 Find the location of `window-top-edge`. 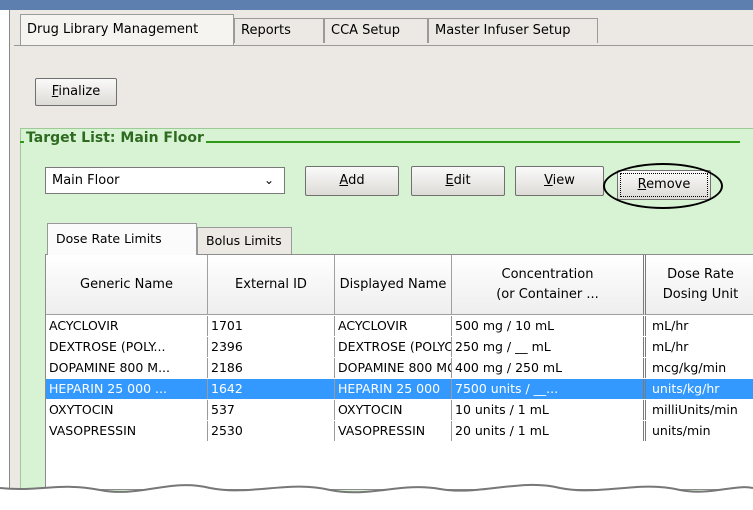

window-top-edge is located at coordinates (376, 5).